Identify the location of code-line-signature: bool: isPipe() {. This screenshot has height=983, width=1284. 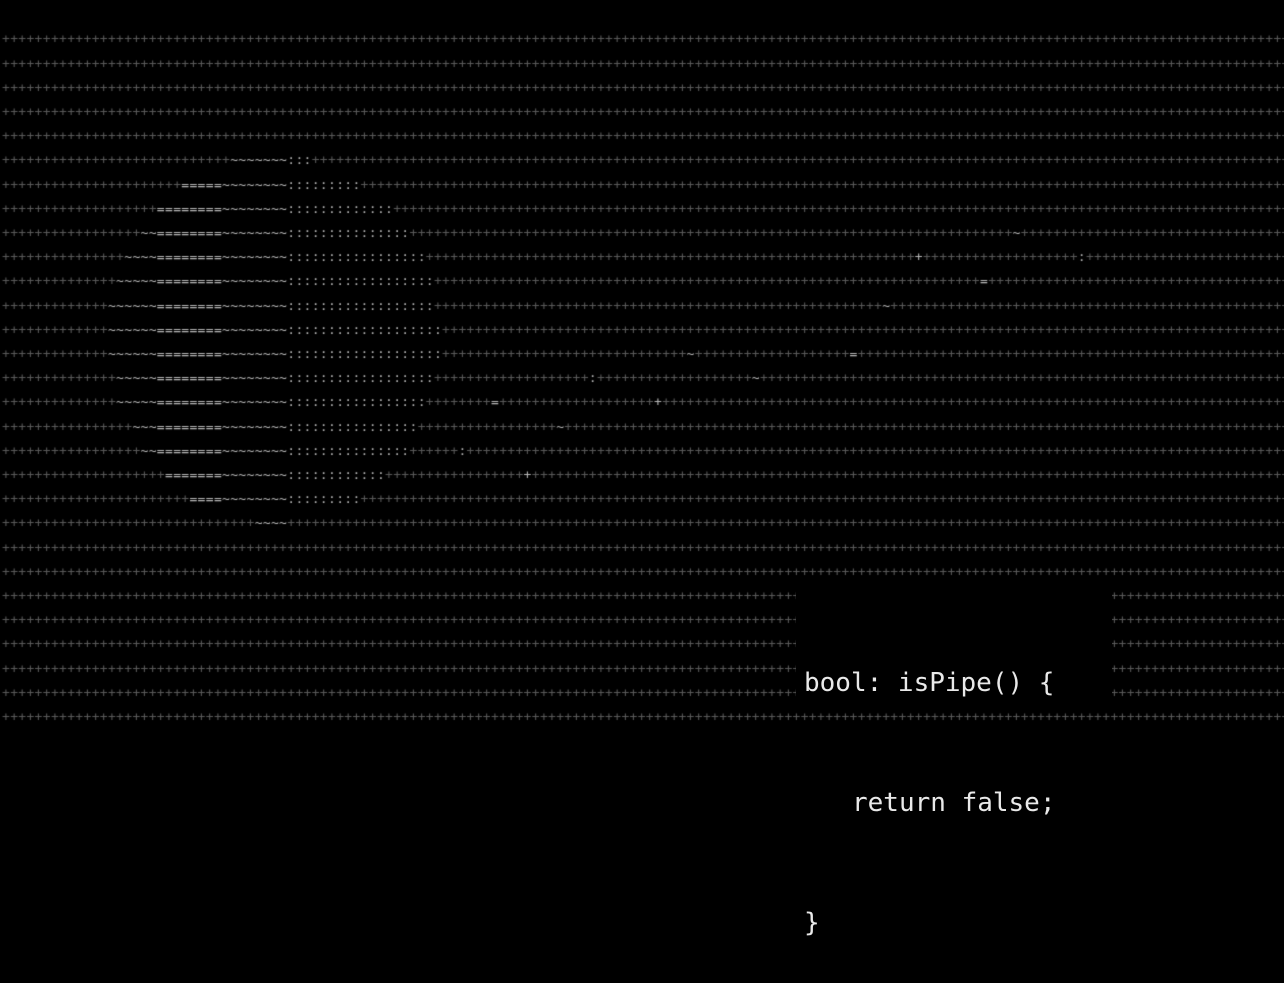
(929, 683).